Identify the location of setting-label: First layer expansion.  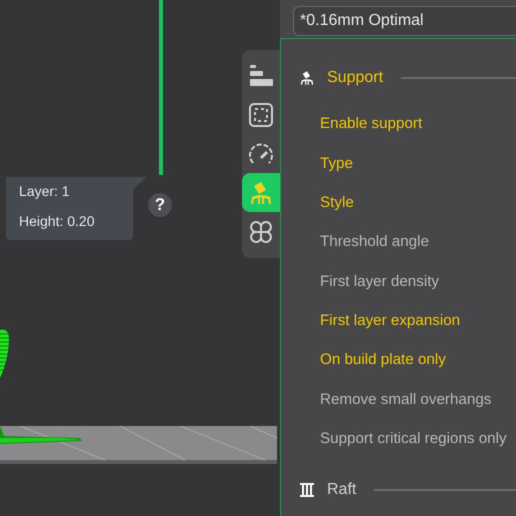
(390, 320).